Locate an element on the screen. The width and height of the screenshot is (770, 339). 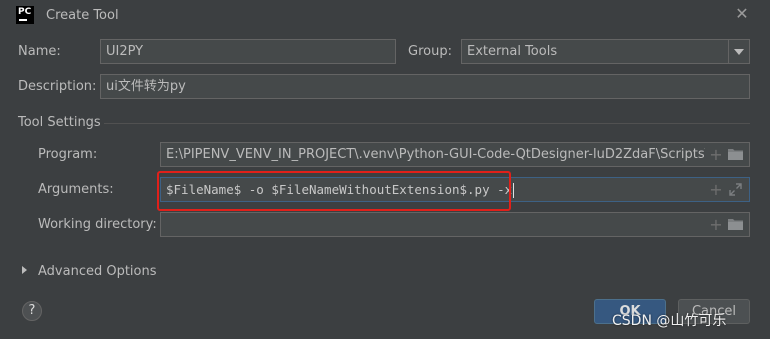
highlight-annotation-box is located at coordinates (334, 191).